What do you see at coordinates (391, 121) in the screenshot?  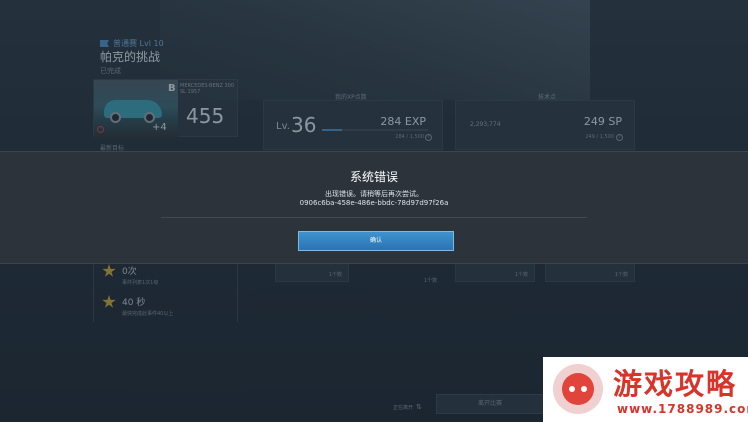 I see `exp-number: 284` at bounding box center [391, 121].